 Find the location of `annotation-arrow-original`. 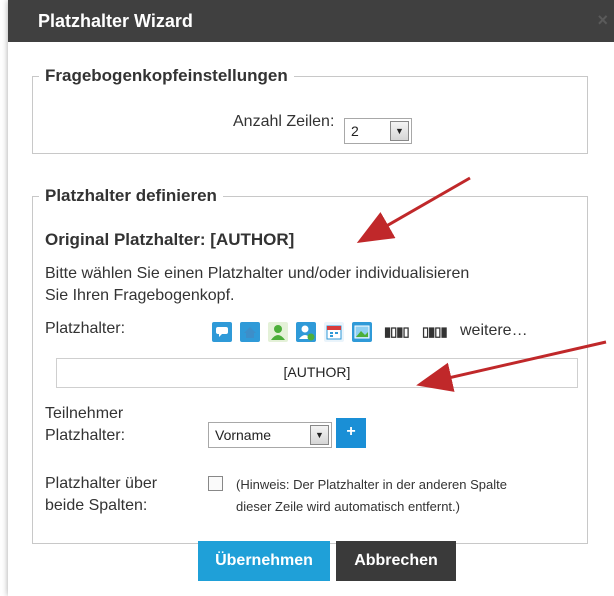

annotation-arrow-original is located at coordinates (413, 209).